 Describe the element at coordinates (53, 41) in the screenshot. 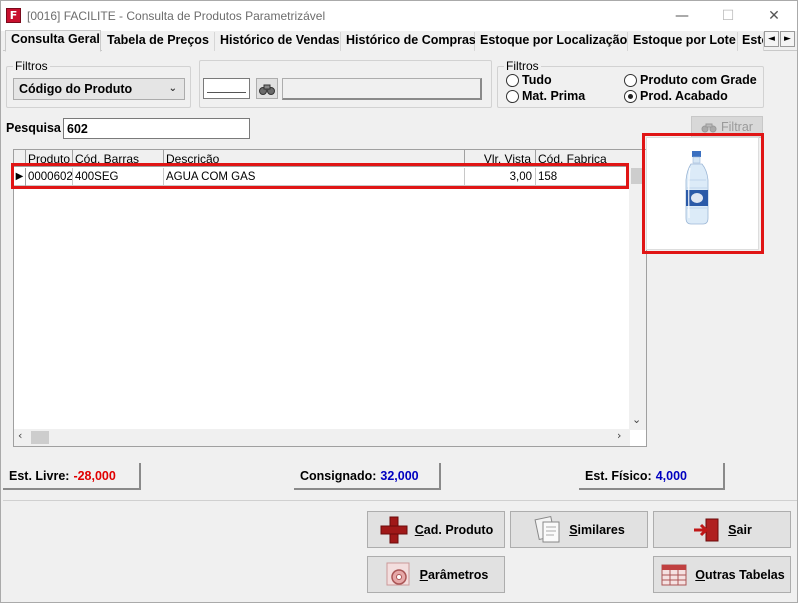

I see `tab-consulta-geral: Consulta Geral` at that location.